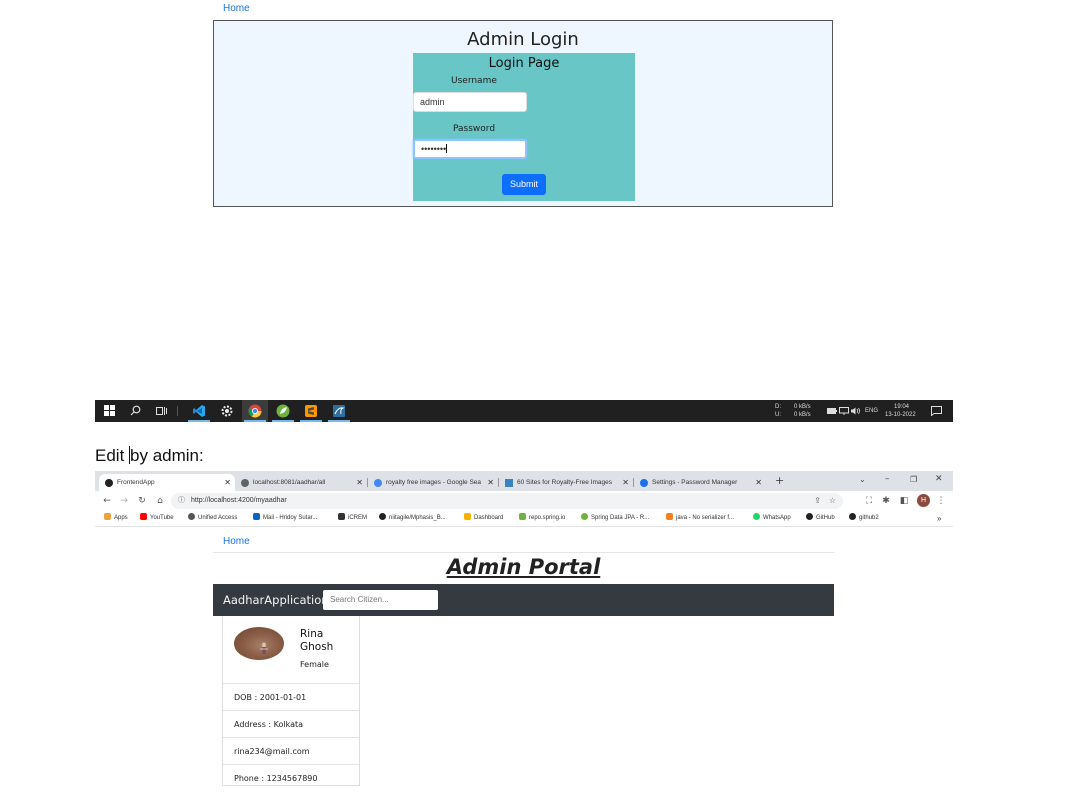 The width and height of the screenshot is (1075, 792). What do you see at coordinates (283, 411) in the screenshot?
I see `spring-icon` at bounding box center [283, 411].